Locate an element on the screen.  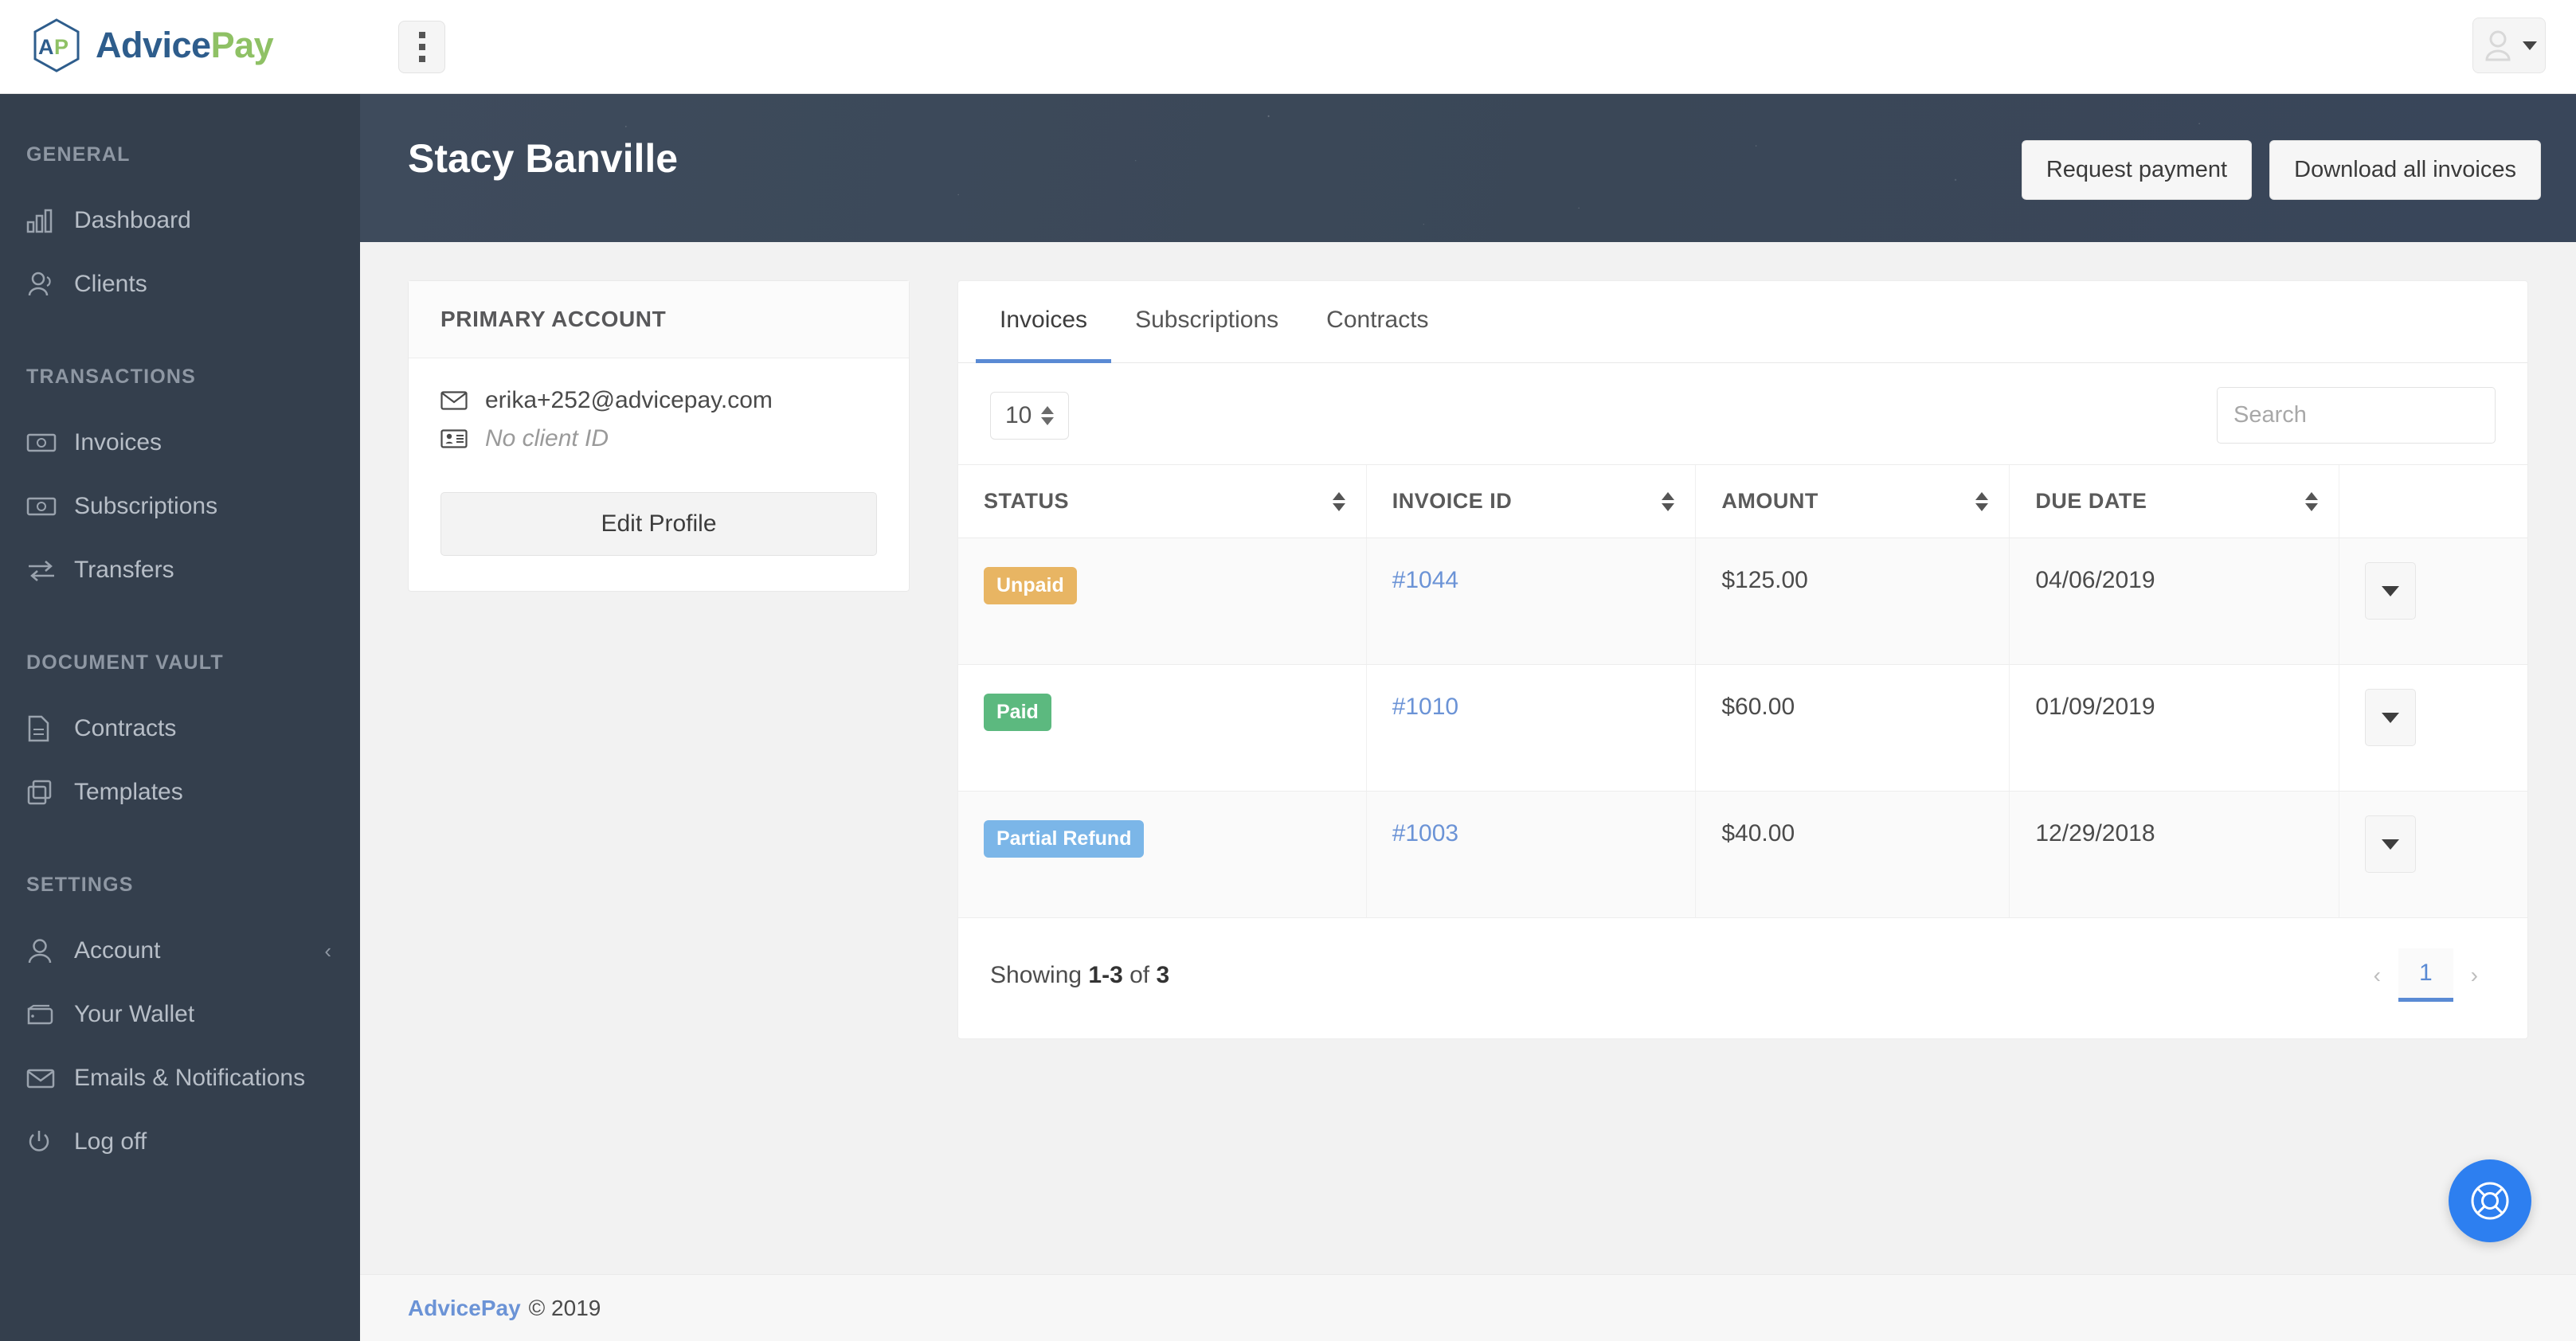
kebab-menu-button is located at coordinates (421, 47).